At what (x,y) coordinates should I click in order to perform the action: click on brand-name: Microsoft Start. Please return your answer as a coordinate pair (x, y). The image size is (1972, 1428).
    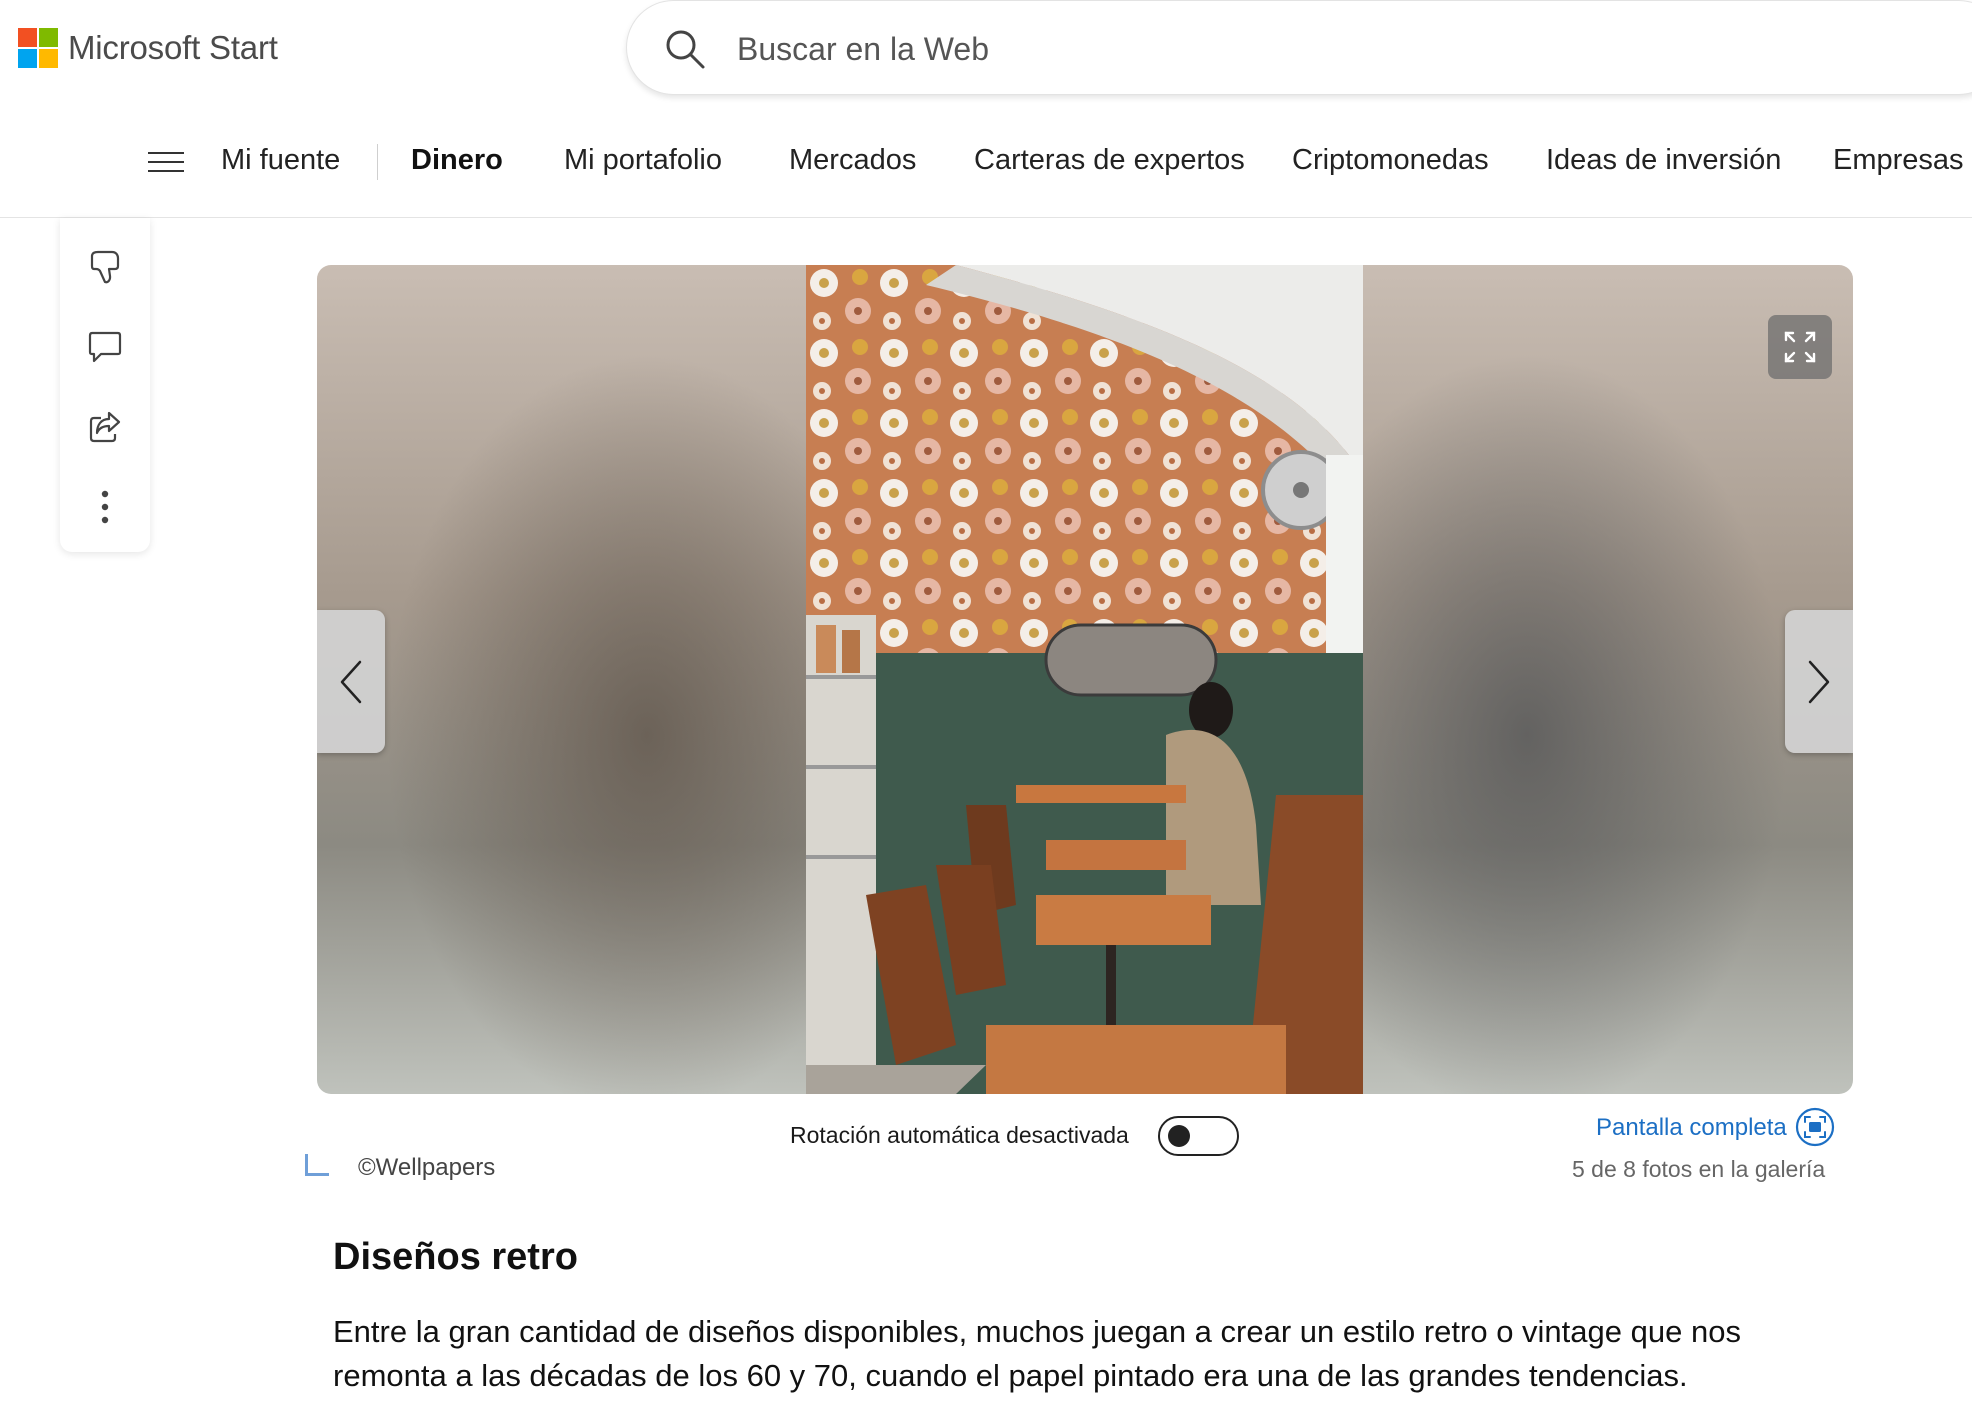
    Looking at the image, I should click on (173, 47).